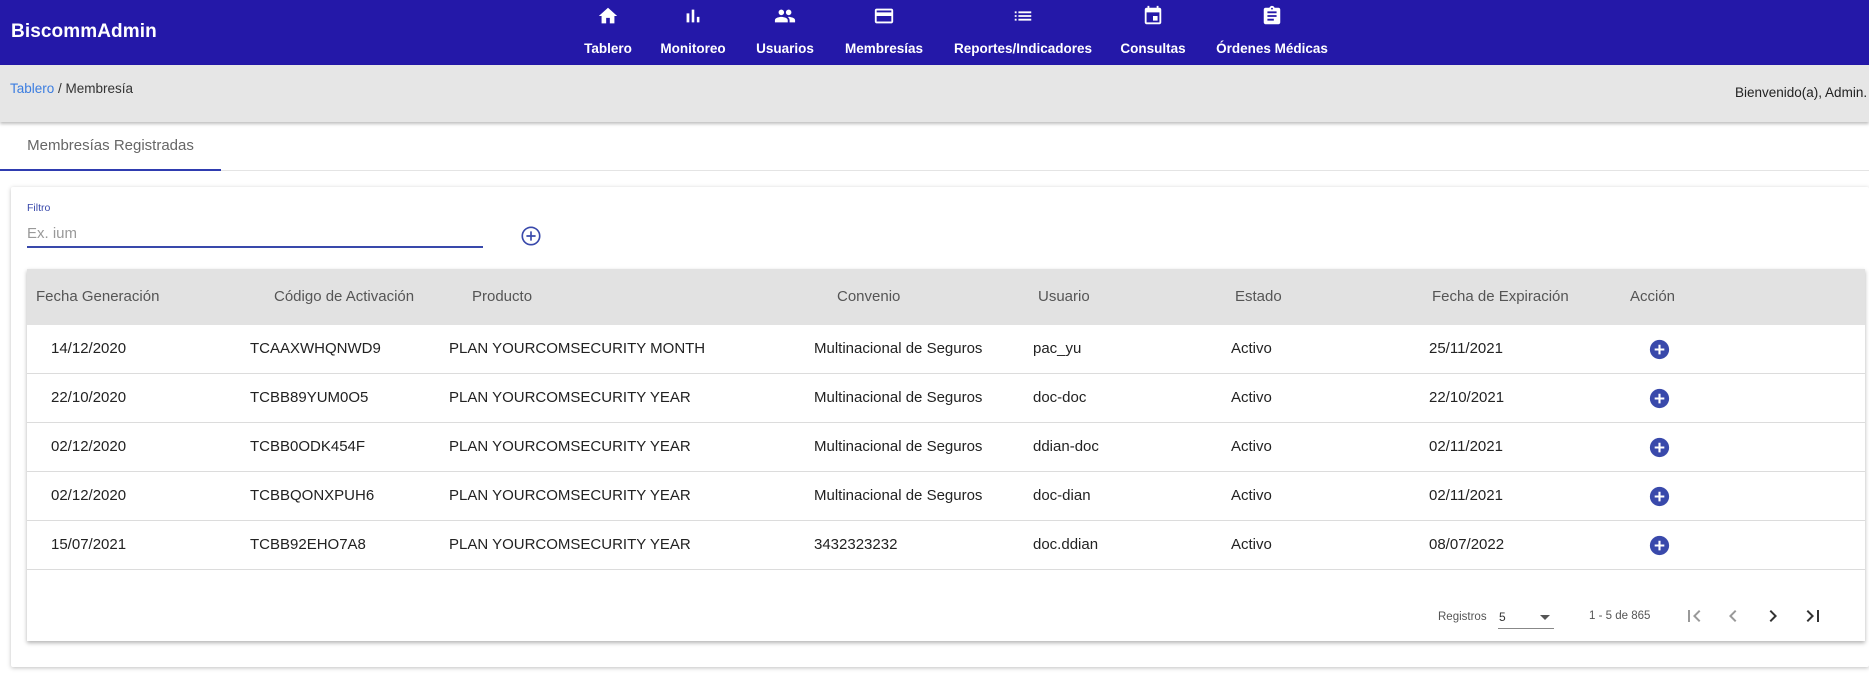 The width and height of the screenshot is (1869, 687). Describe the element at coordinates (1272, 48) in the screenshot. I see `nav-item-label: Órdenes Médicas` at that location.